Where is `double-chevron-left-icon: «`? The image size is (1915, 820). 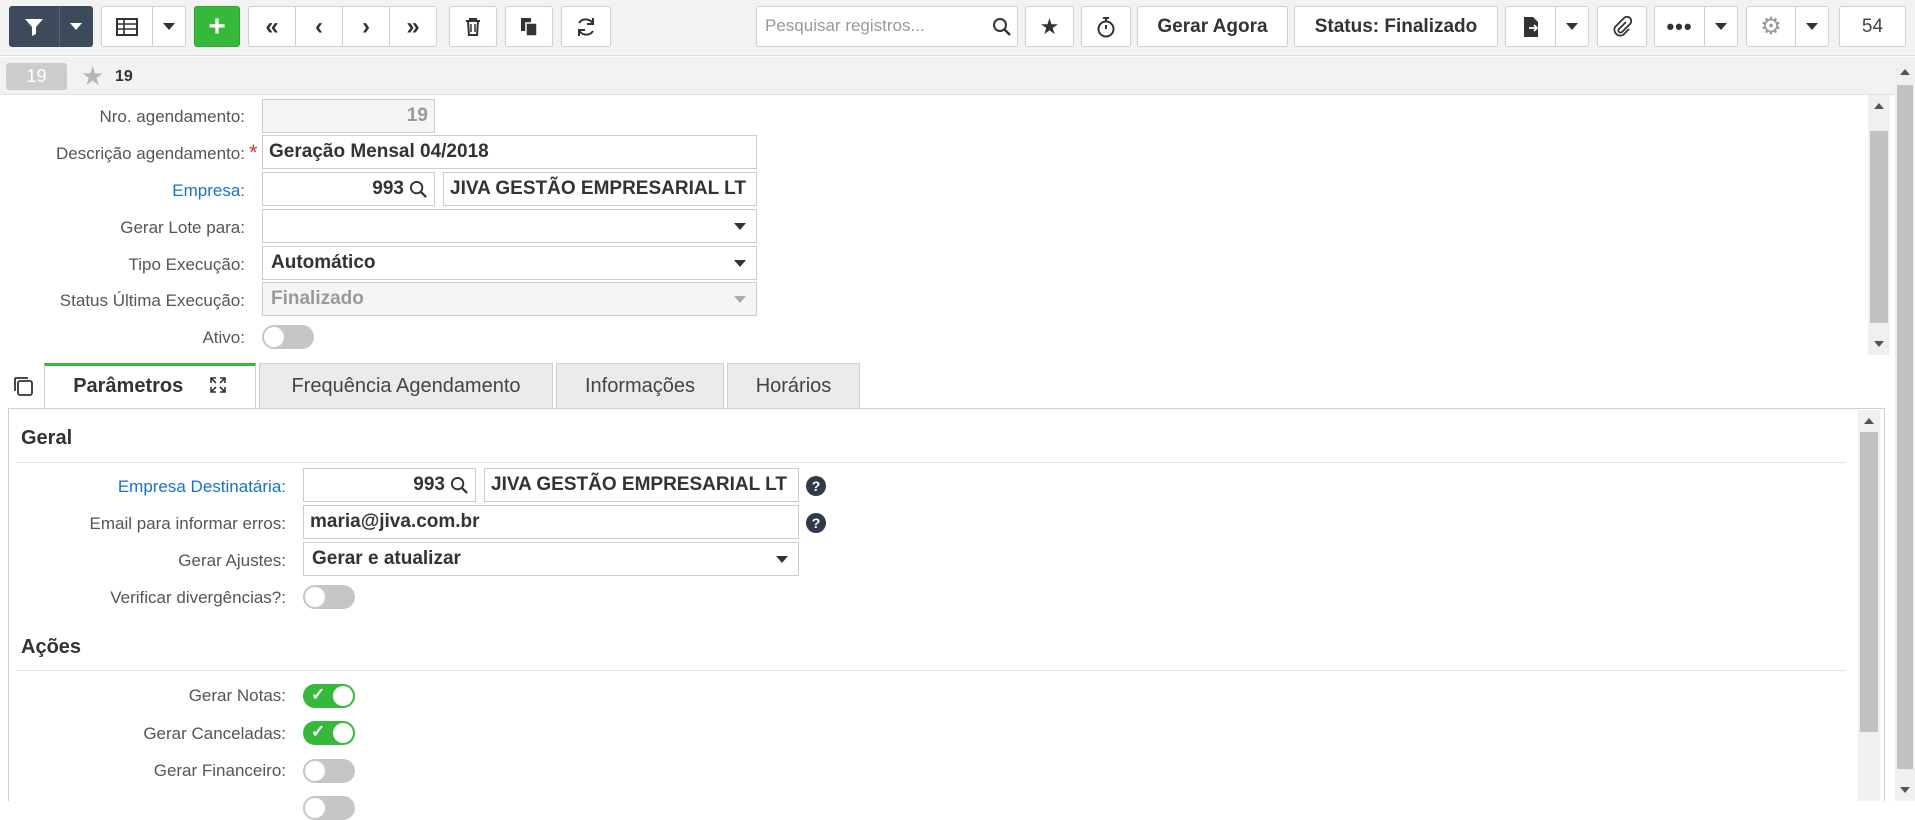 double-chevron-left-icon: « is located at coordinates (272, 26).